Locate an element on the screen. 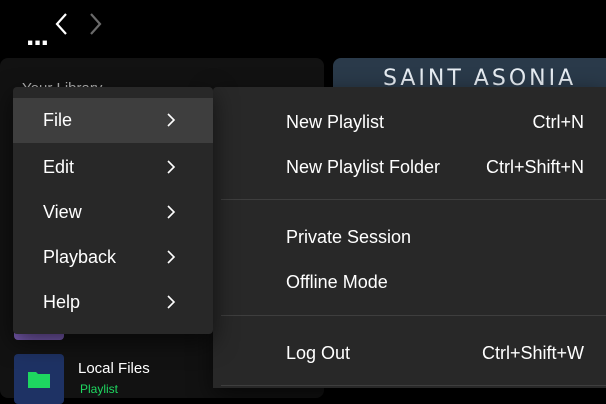 This screenshot has width=606, height=404. menu-item-label: Playback is located at coordinates (80, 257).